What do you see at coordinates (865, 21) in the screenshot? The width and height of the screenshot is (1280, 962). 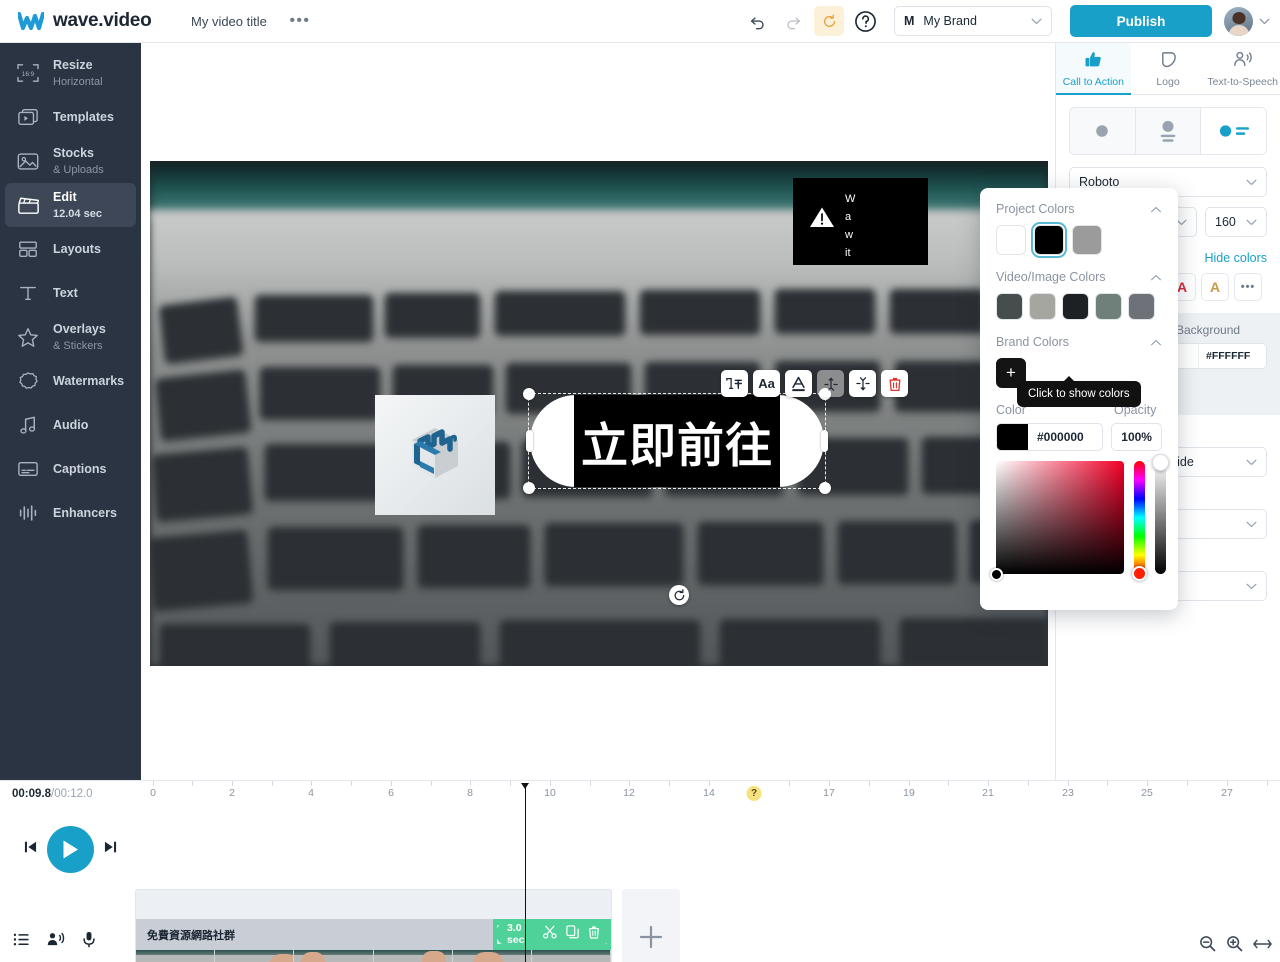 I see `help-button` at bounding box center [865, 21].